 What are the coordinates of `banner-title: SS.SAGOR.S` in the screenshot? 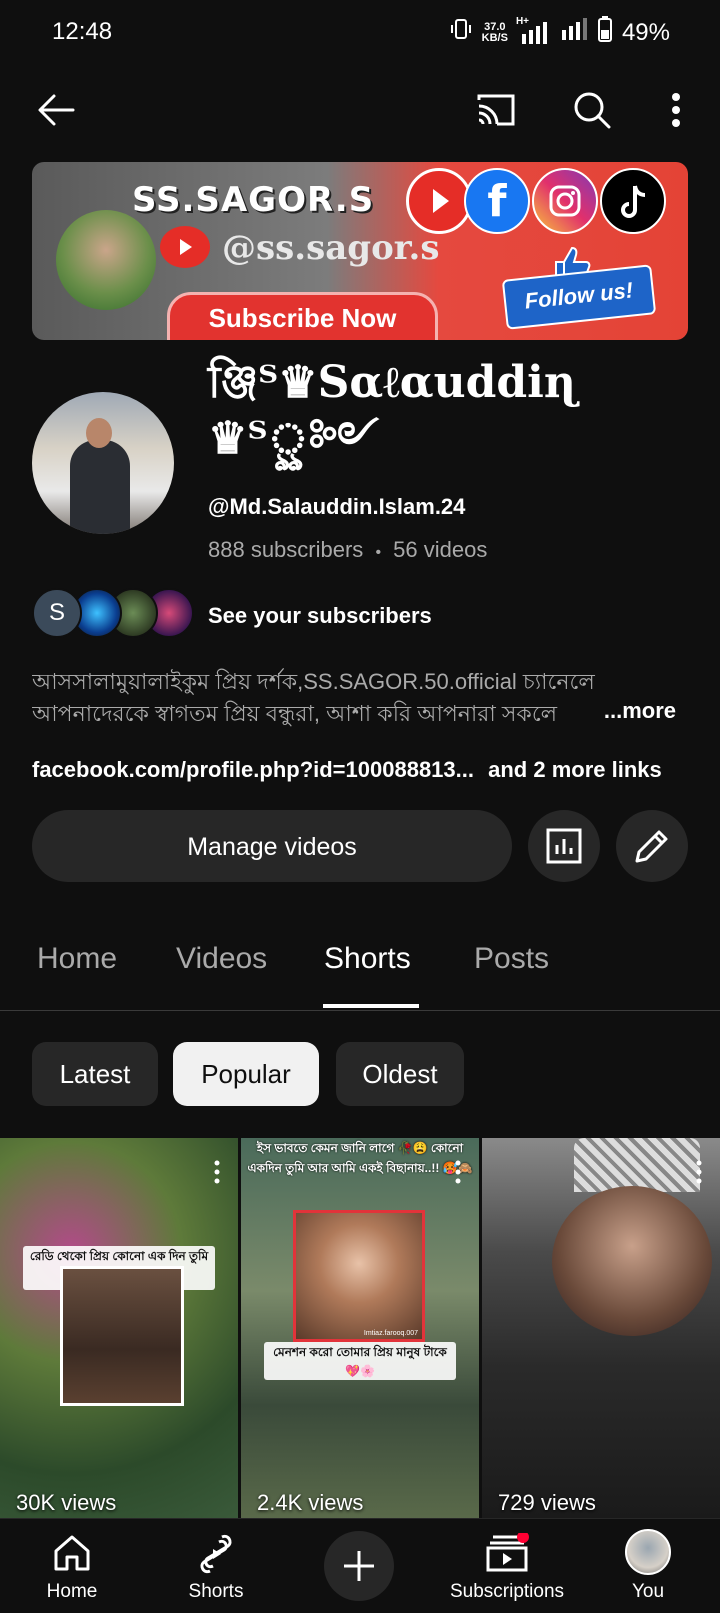 It's located at (253, 200).